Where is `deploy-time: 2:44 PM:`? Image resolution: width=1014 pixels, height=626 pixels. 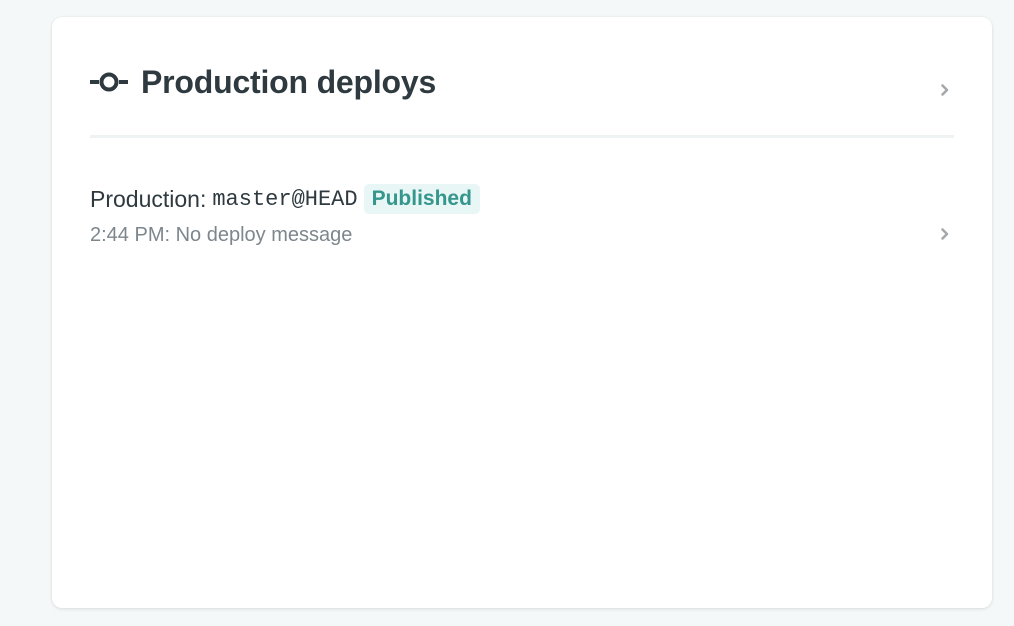
deploy-time: 2:44 PM: is located at coordinates (130, 235).